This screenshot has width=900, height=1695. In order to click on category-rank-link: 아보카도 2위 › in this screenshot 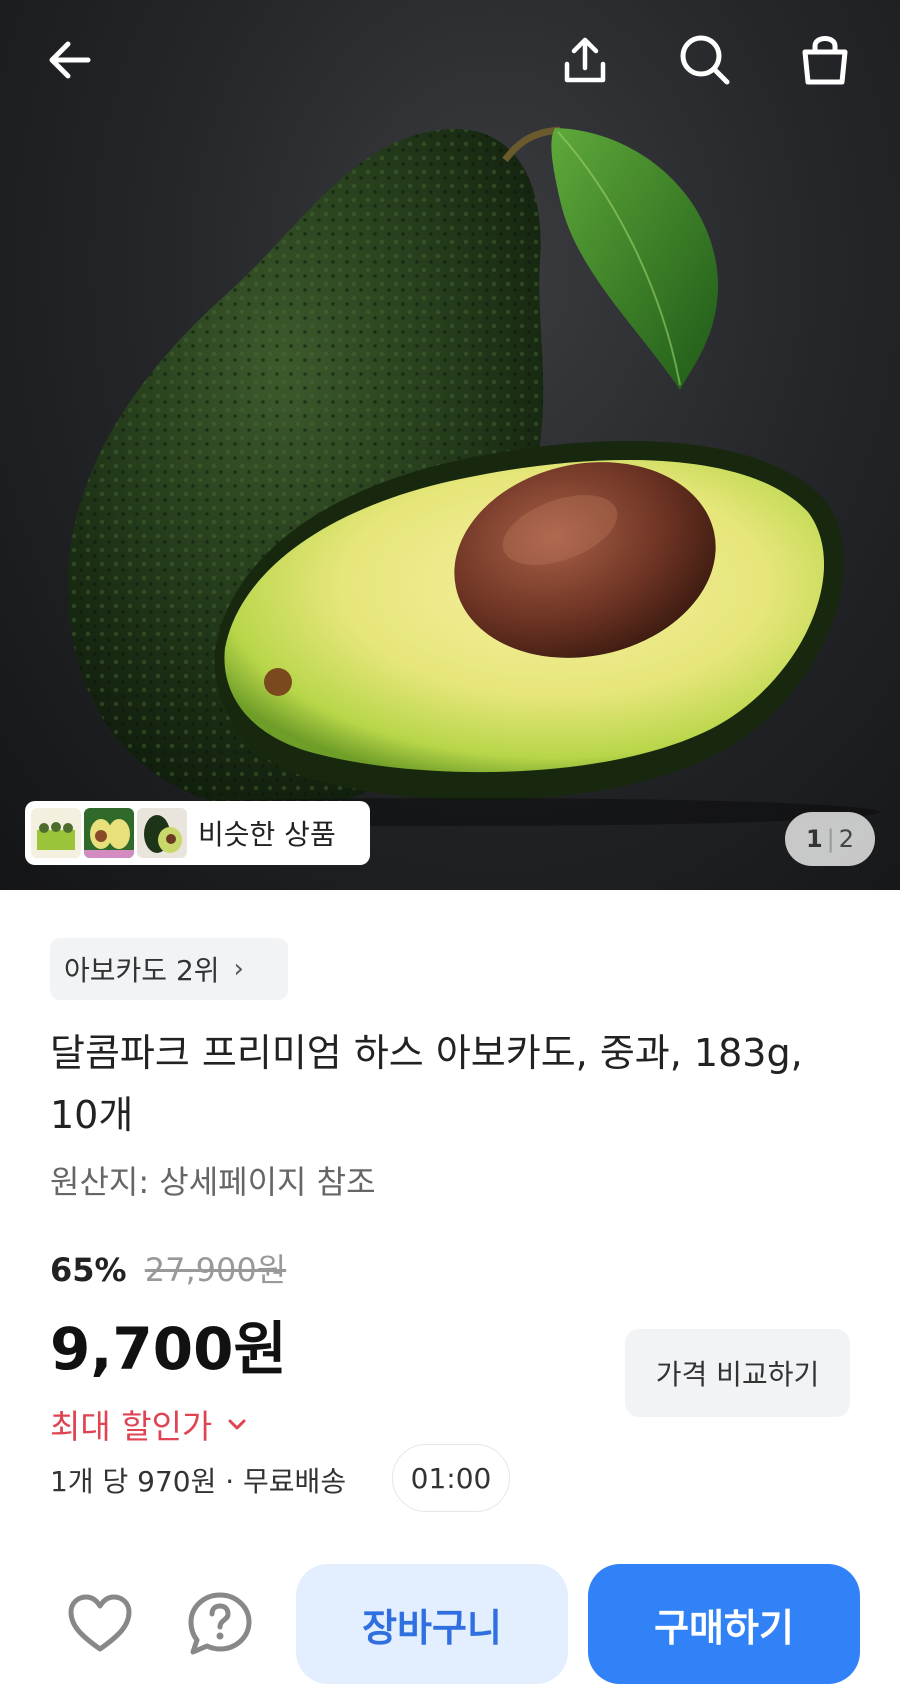, I will do `click(169, 969)`.